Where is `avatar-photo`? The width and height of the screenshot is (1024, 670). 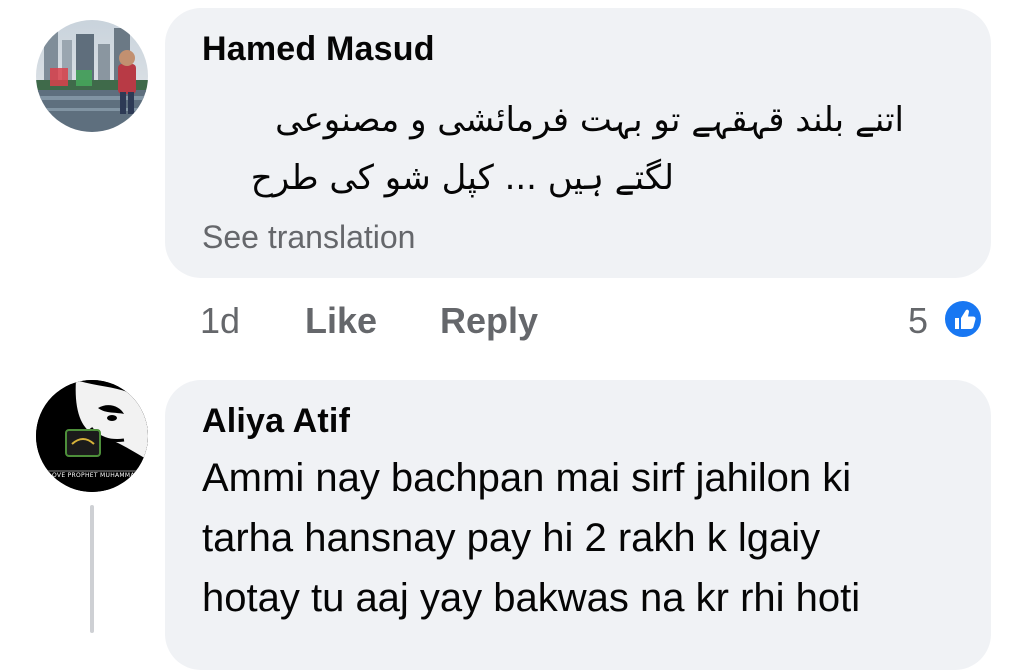
avatar-photo is located at coordinates (92, 76).